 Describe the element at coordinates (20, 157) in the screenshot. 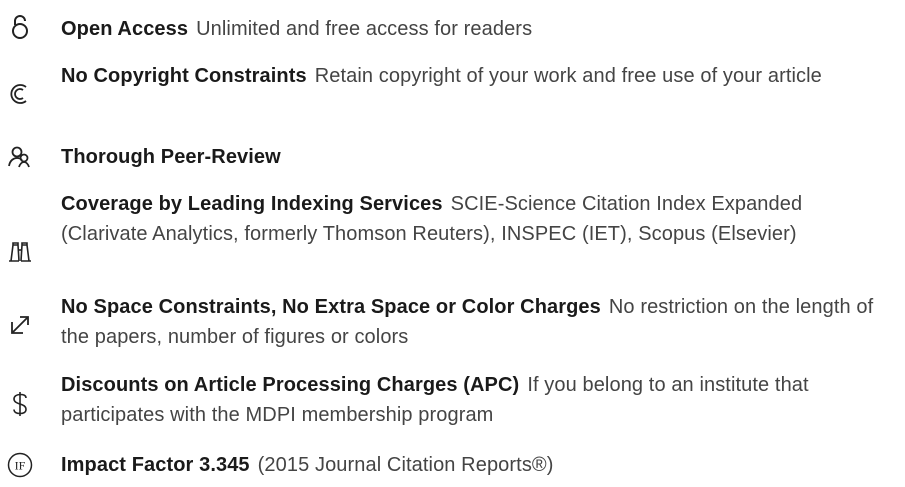

I see `peer-review-icon` at that location.